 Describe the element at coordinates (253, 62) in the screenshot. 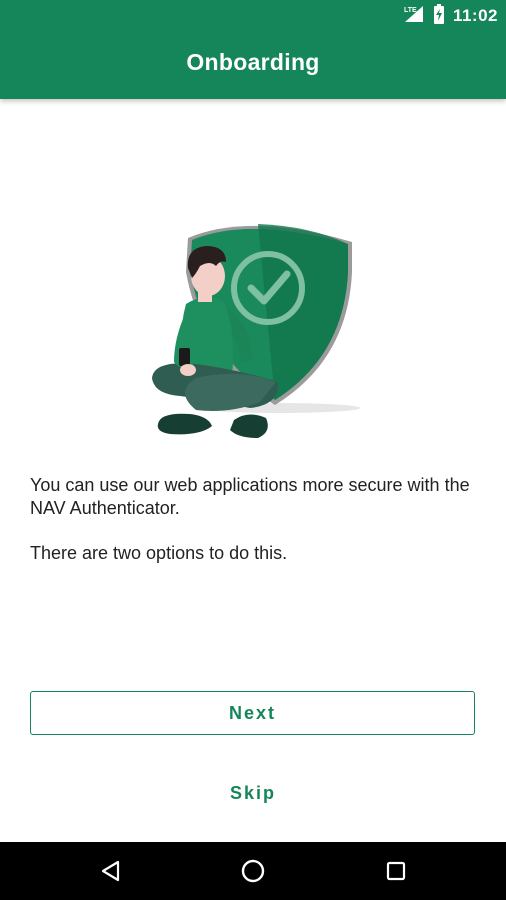

I see `page-title: Onboarding` at that location.